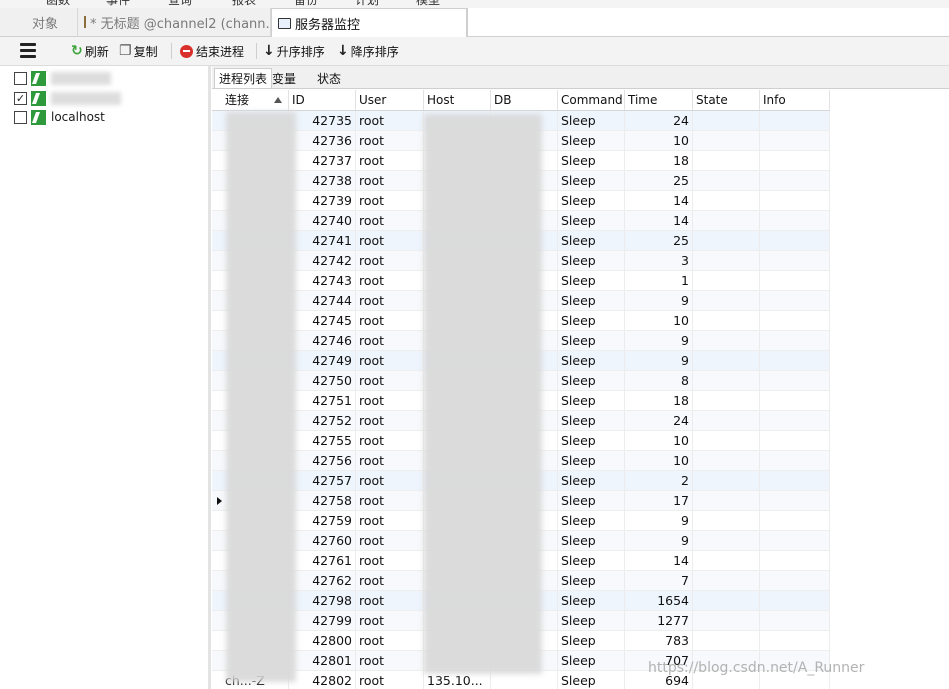  What do you see at coordinates (322, 120) in the screenshot?
I see `cell-id: 42735` at bounding box center [322, 120].